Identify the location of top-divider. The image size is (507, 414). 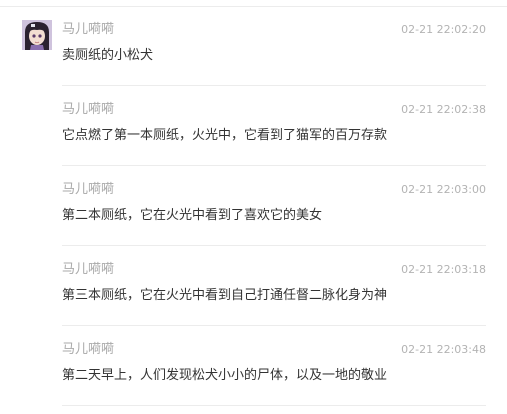
(253, 6).